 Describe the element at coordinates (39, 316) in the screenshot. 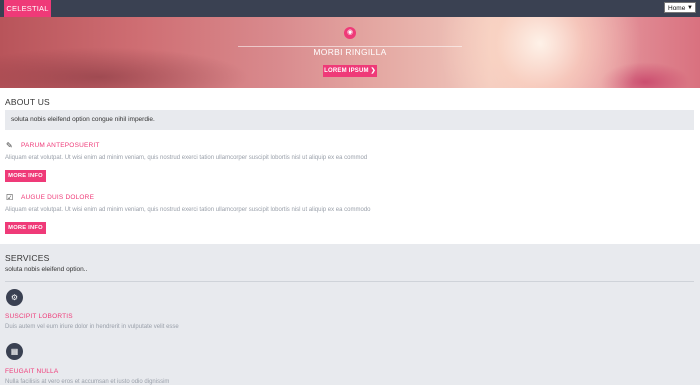

I see `service-title: SUSCIPIT LOBORTIS` at that location.